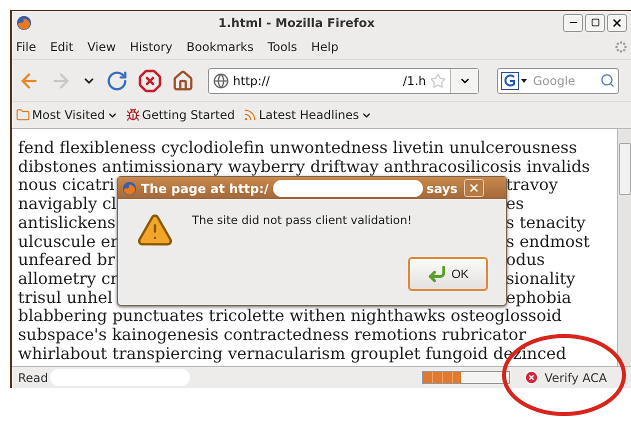 The height and width of the screenshot is (422, 631). Describe the element at coordinates (67, 223) in the screenshot. I see `page-text: antislickens` at that location.